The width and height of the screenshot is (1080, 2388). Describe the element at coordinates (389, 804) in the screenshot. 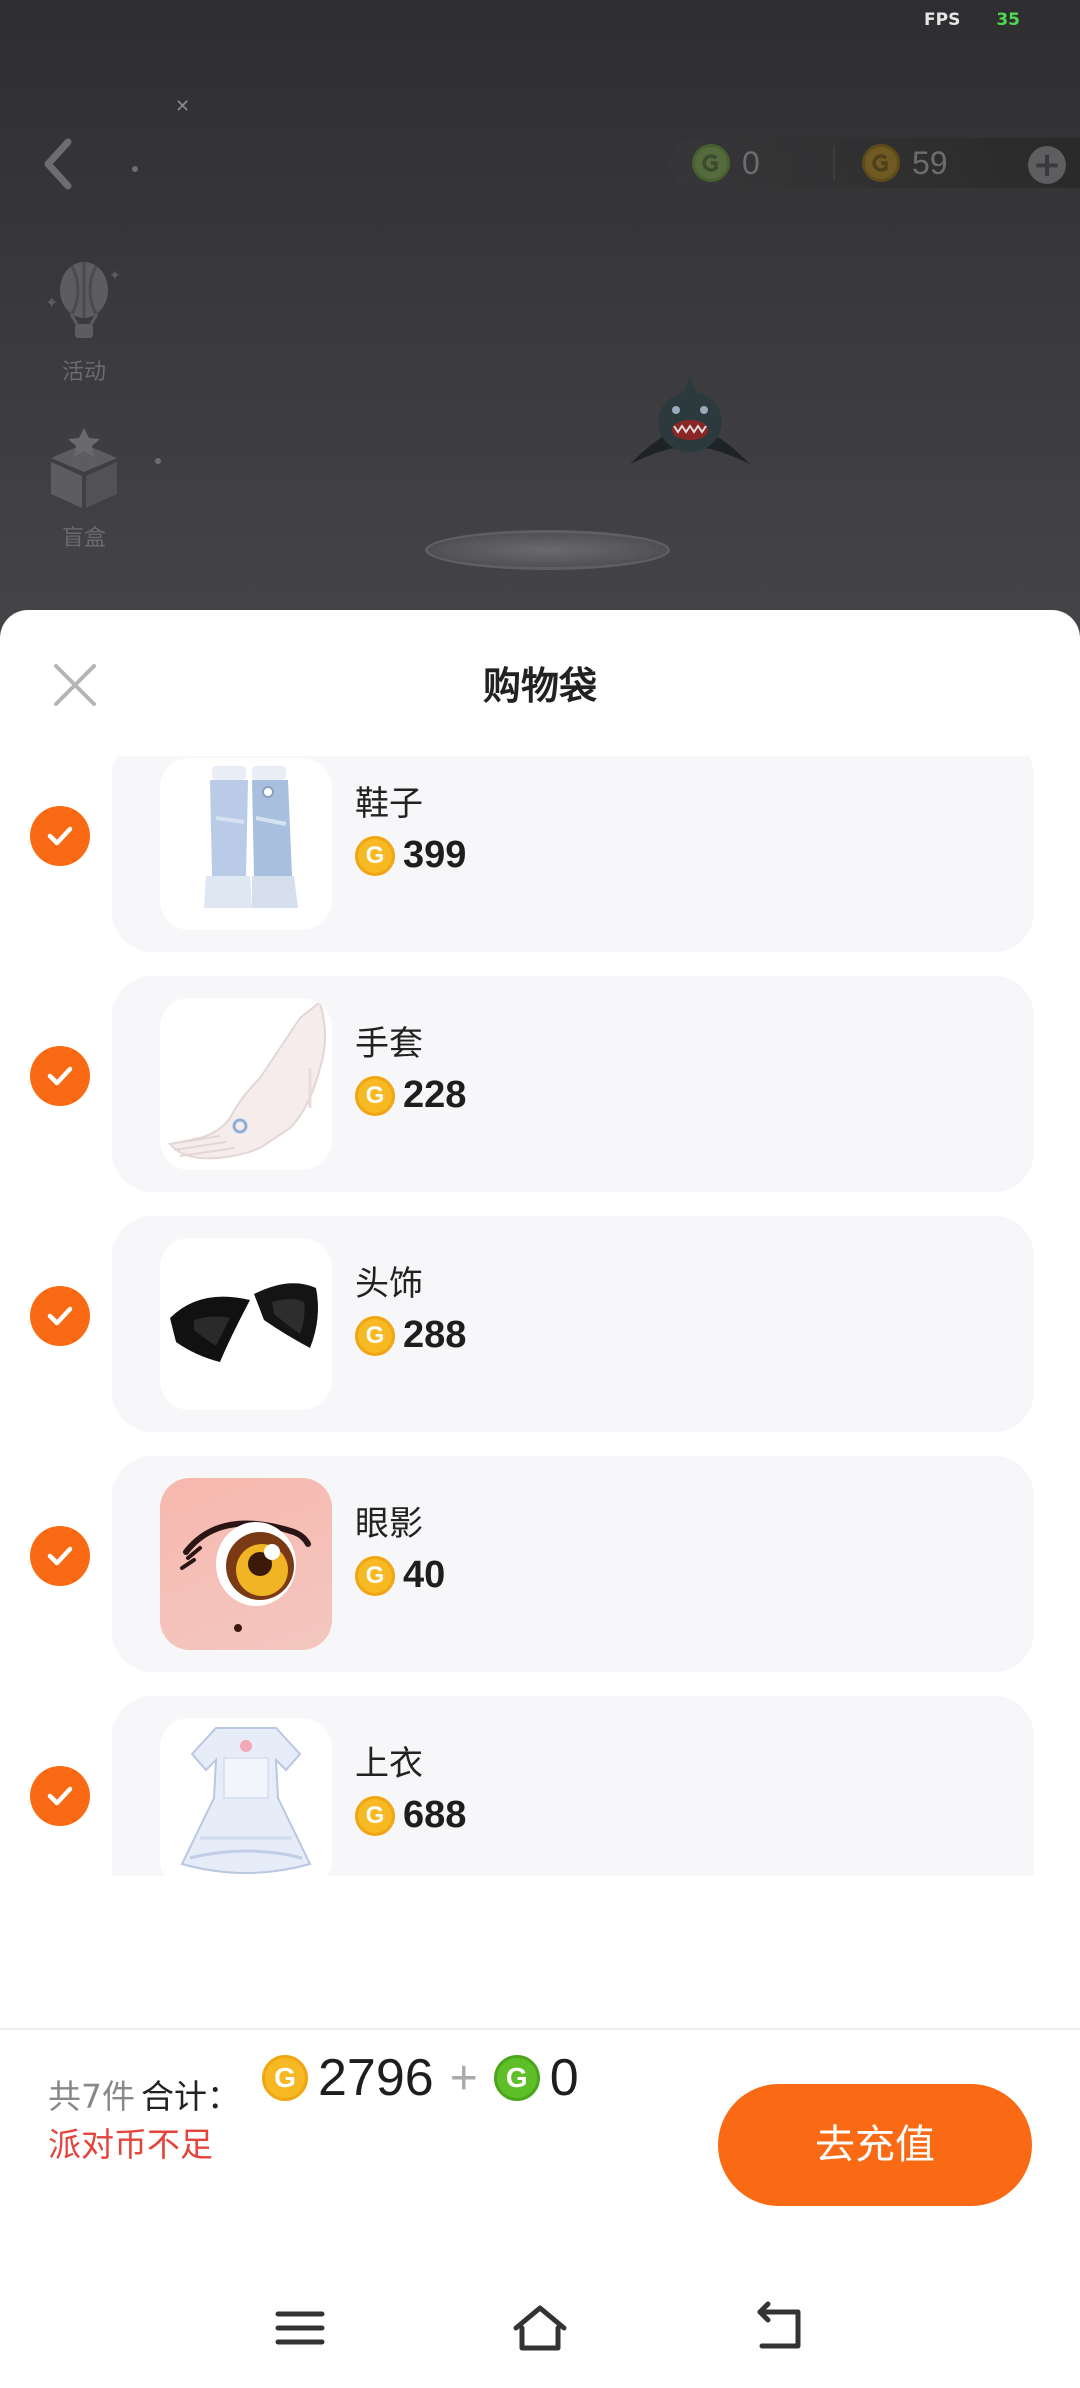

I see `item-name: 鞋子` at that location.